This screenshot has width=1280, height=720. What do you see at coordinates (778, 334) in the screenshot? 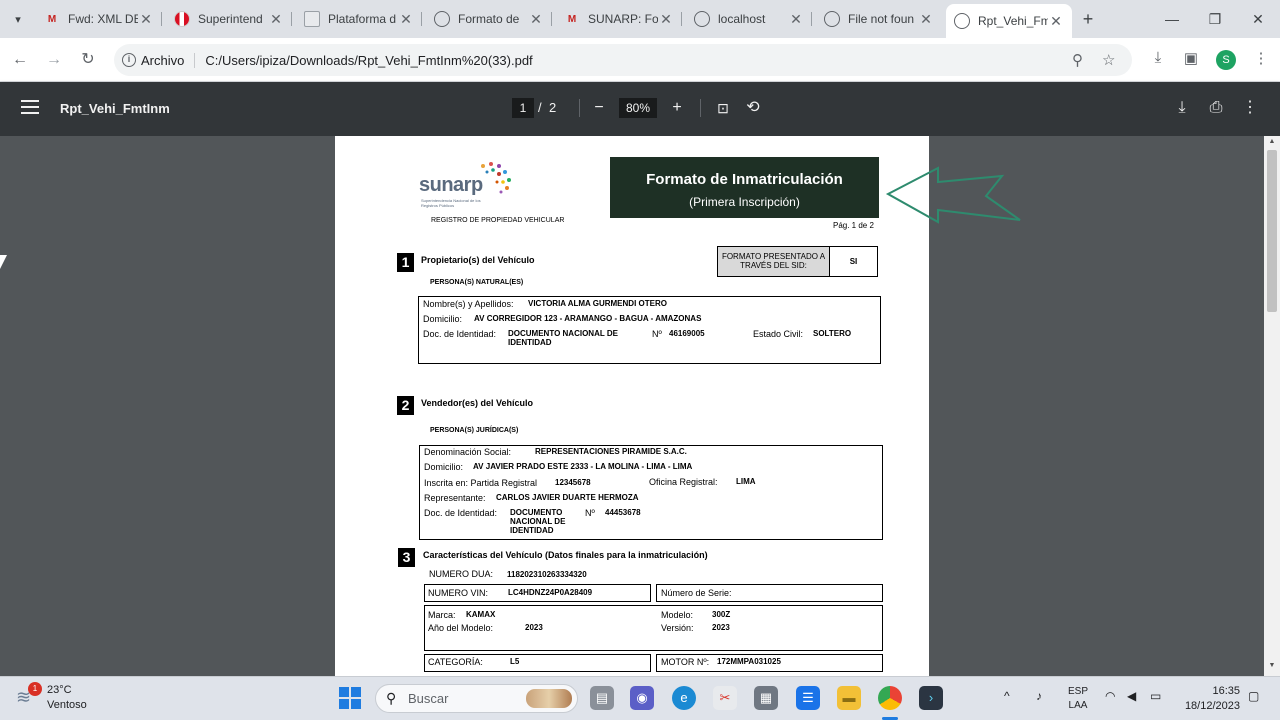
I see `field-label: Estado Civil:` at bounding box center [778, 334].